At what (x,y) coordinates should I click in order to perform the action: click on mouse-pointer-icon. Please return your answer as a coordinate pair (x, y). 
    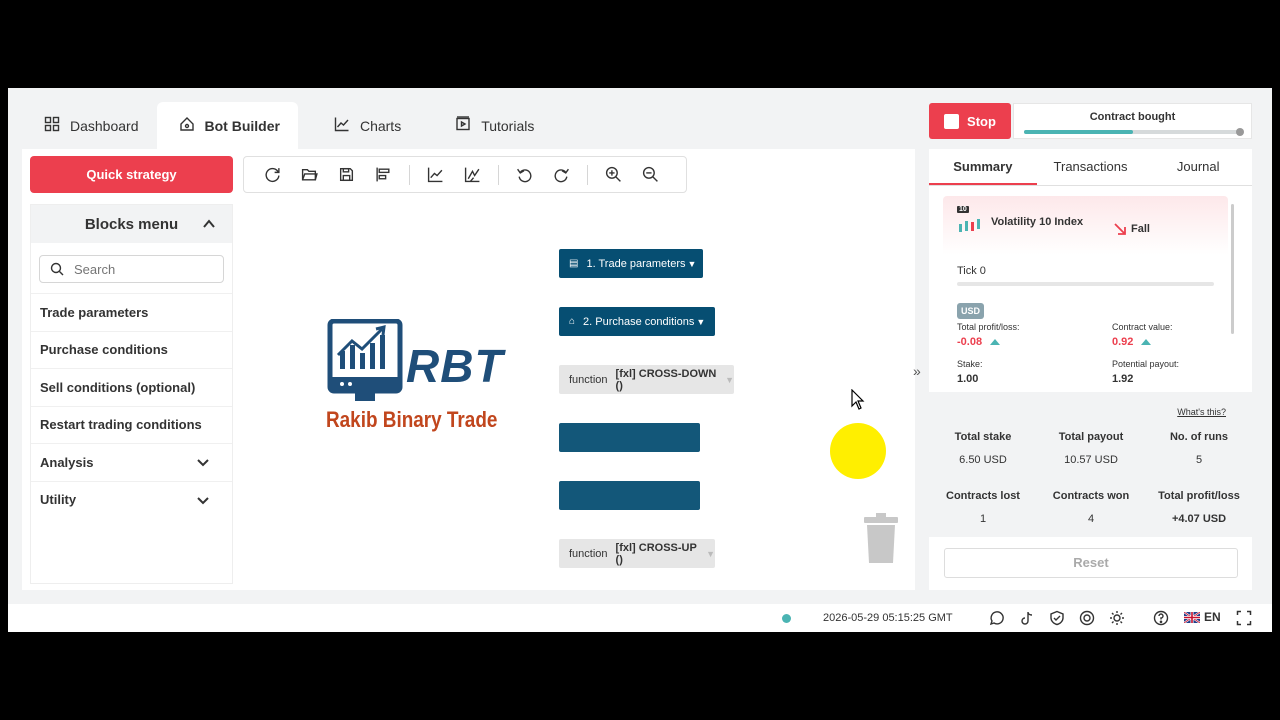
    Looking at the image, I should click on (858, 399).